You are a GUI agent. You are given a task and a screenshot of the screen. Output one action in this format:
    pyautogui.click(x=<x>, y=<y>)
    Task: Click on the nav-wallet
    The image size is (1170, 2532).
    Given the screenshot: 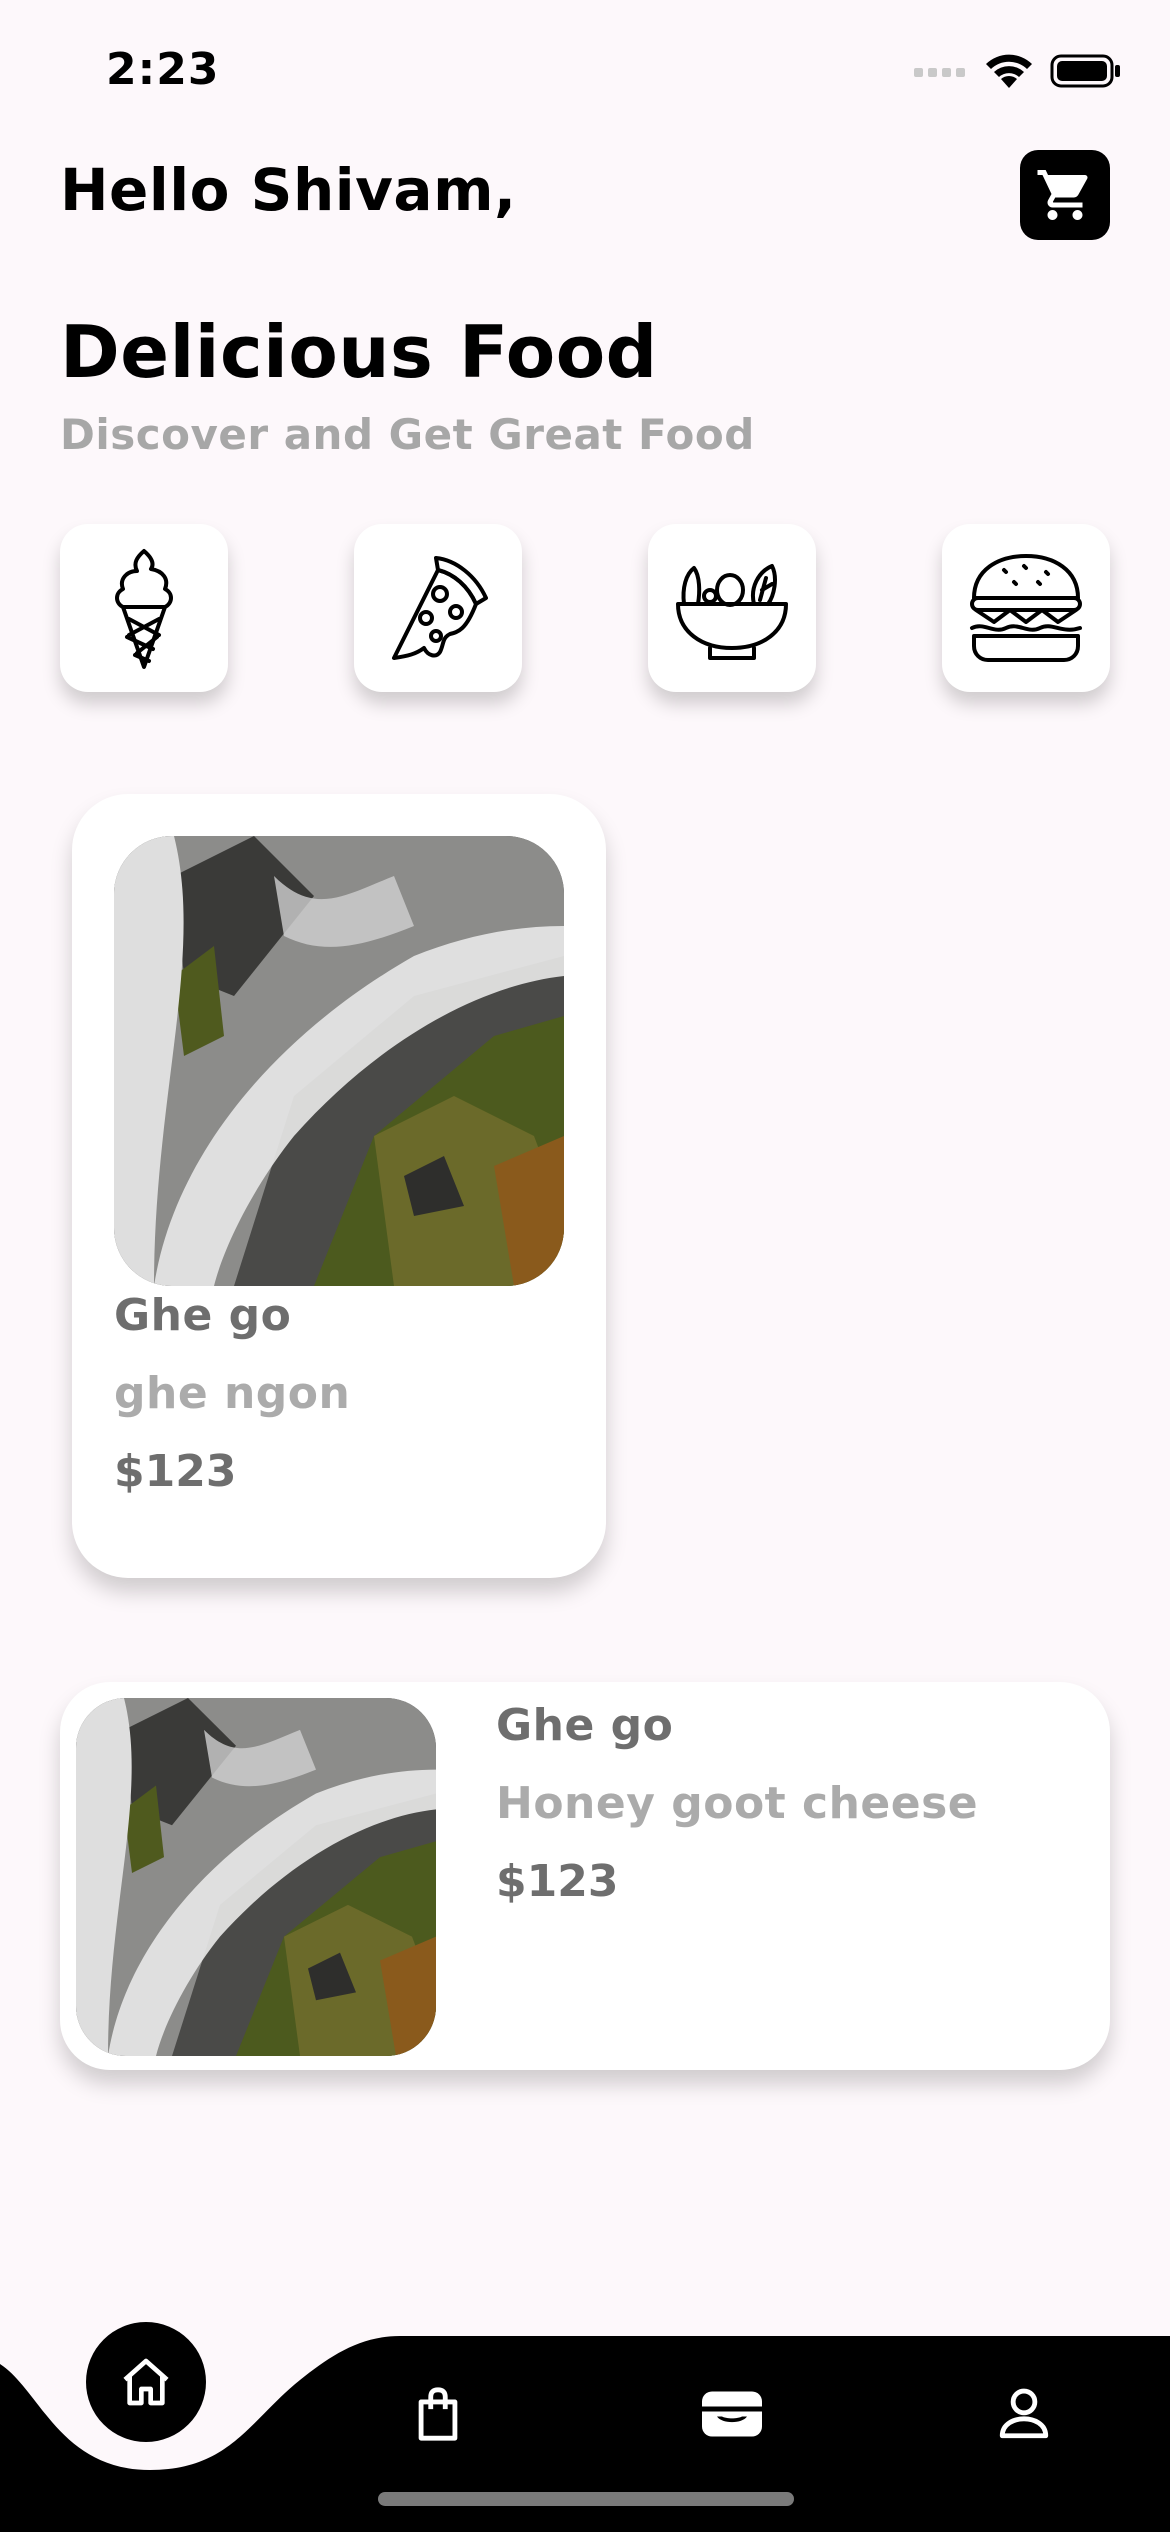 What is the action you would take?
    pyautogui.click(x=732, y=2414)
    